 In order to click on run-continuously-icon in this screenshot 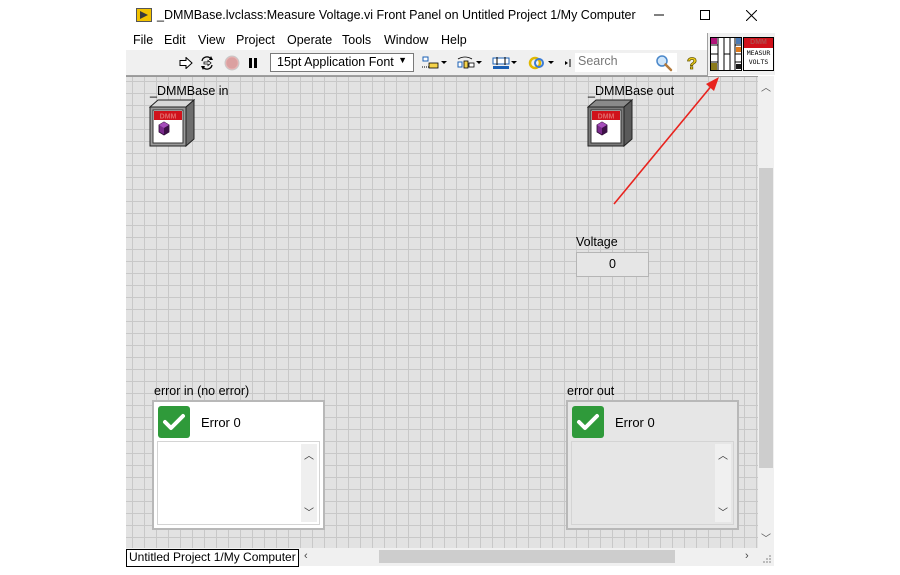, I will do `click(207, 63)`.